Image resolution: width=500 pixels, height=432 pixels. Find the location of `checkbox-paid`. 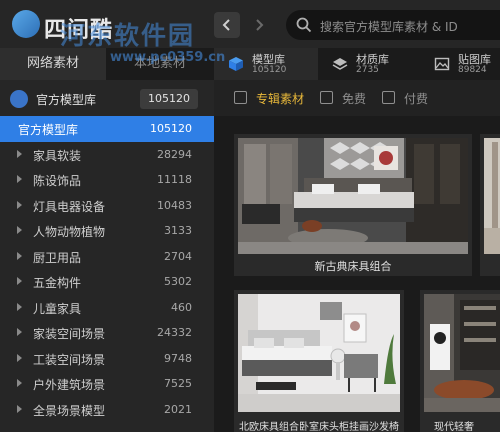

checkbox-paid is located at coordinates (388, 97).